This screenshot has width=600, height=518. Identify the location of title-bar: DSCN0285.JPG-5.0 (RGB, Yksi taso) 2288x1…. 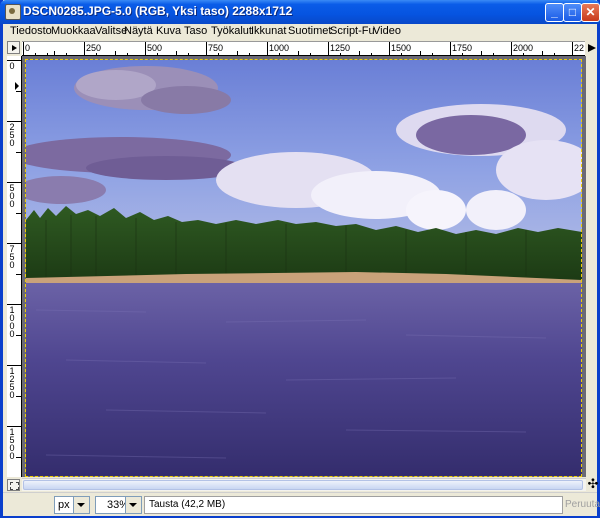
(300, 12).